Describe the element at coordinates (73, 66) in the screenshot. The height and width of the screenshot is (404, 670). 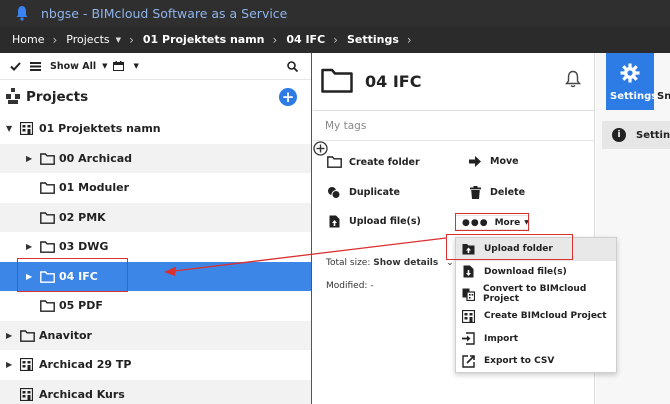
I see `show-all-filter: Show All` at that location.